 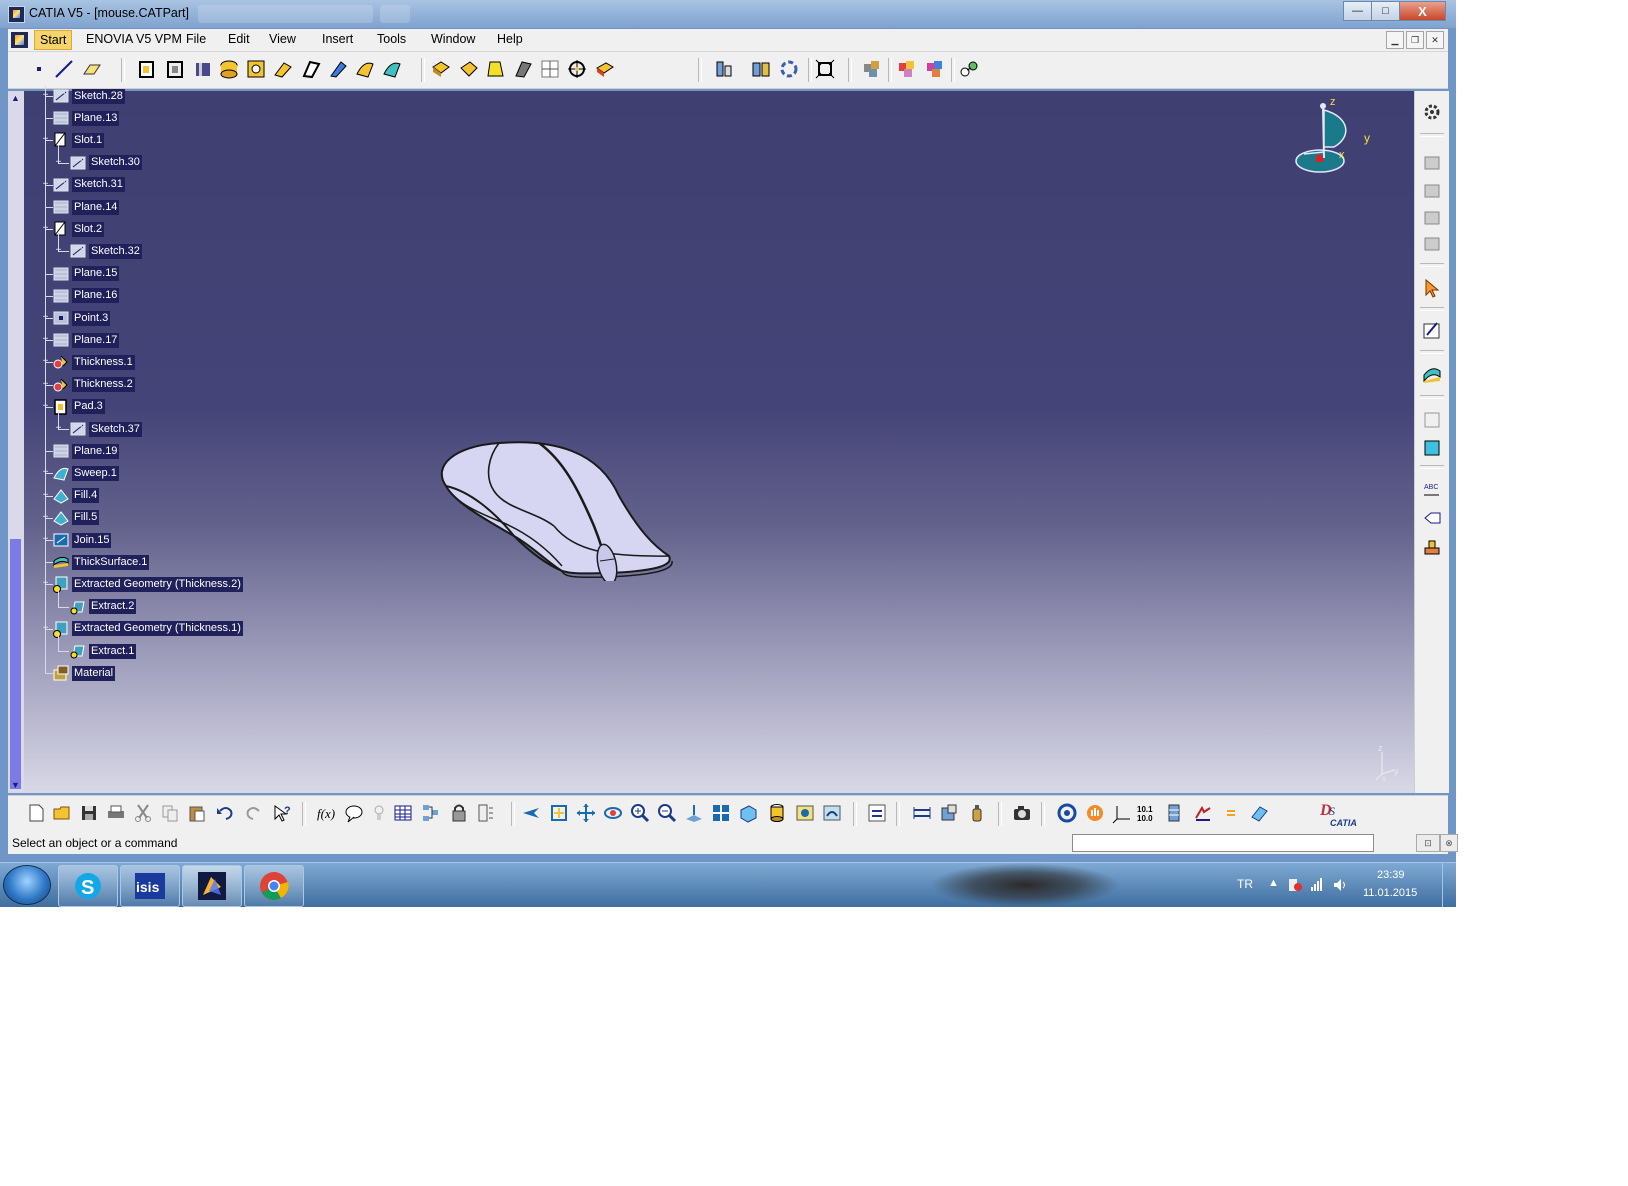 I want to click on fly-mode-icon, so click(x=531, y=813).